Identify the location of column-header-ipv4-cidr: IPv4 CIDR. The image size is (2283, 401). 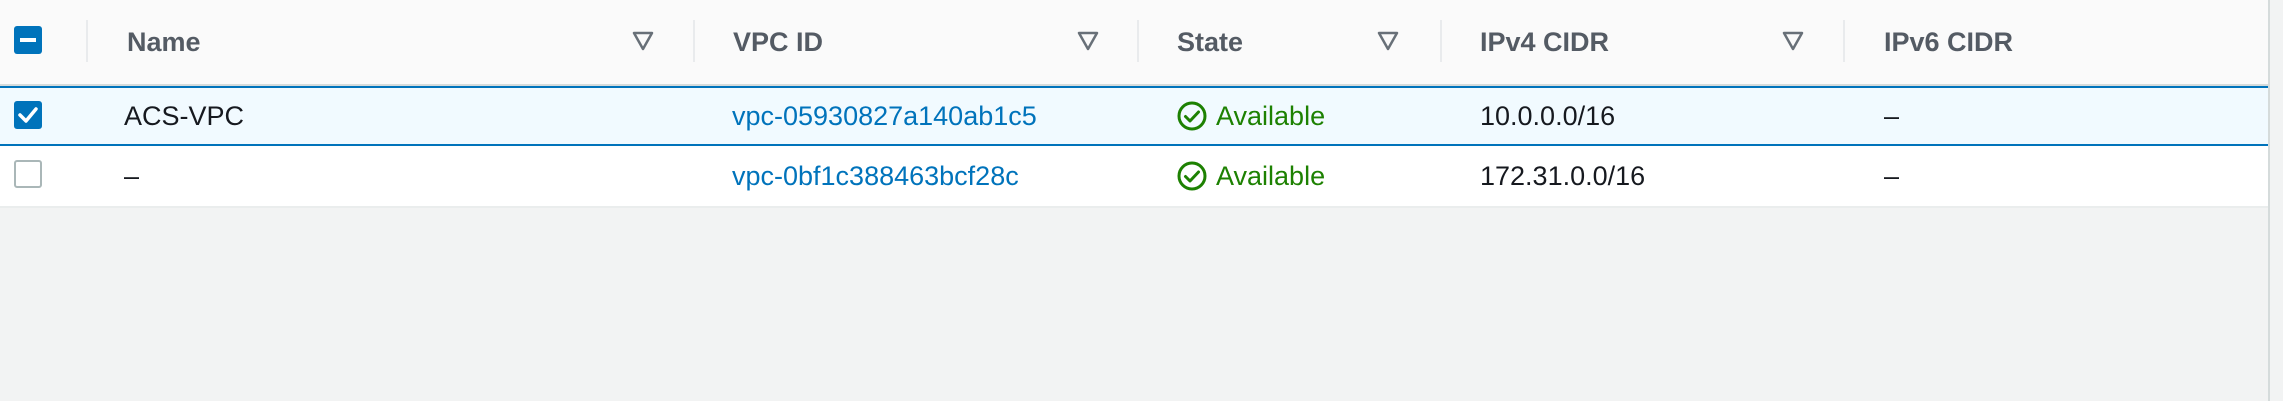
(1544, 42).